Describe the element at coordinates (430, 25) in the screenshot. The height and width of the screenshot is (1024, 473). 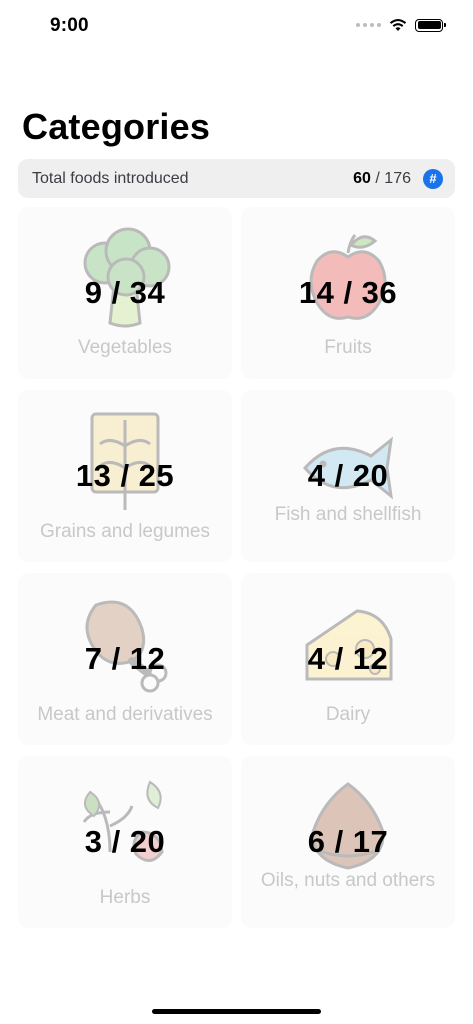
I see `battery-icon` at that location.